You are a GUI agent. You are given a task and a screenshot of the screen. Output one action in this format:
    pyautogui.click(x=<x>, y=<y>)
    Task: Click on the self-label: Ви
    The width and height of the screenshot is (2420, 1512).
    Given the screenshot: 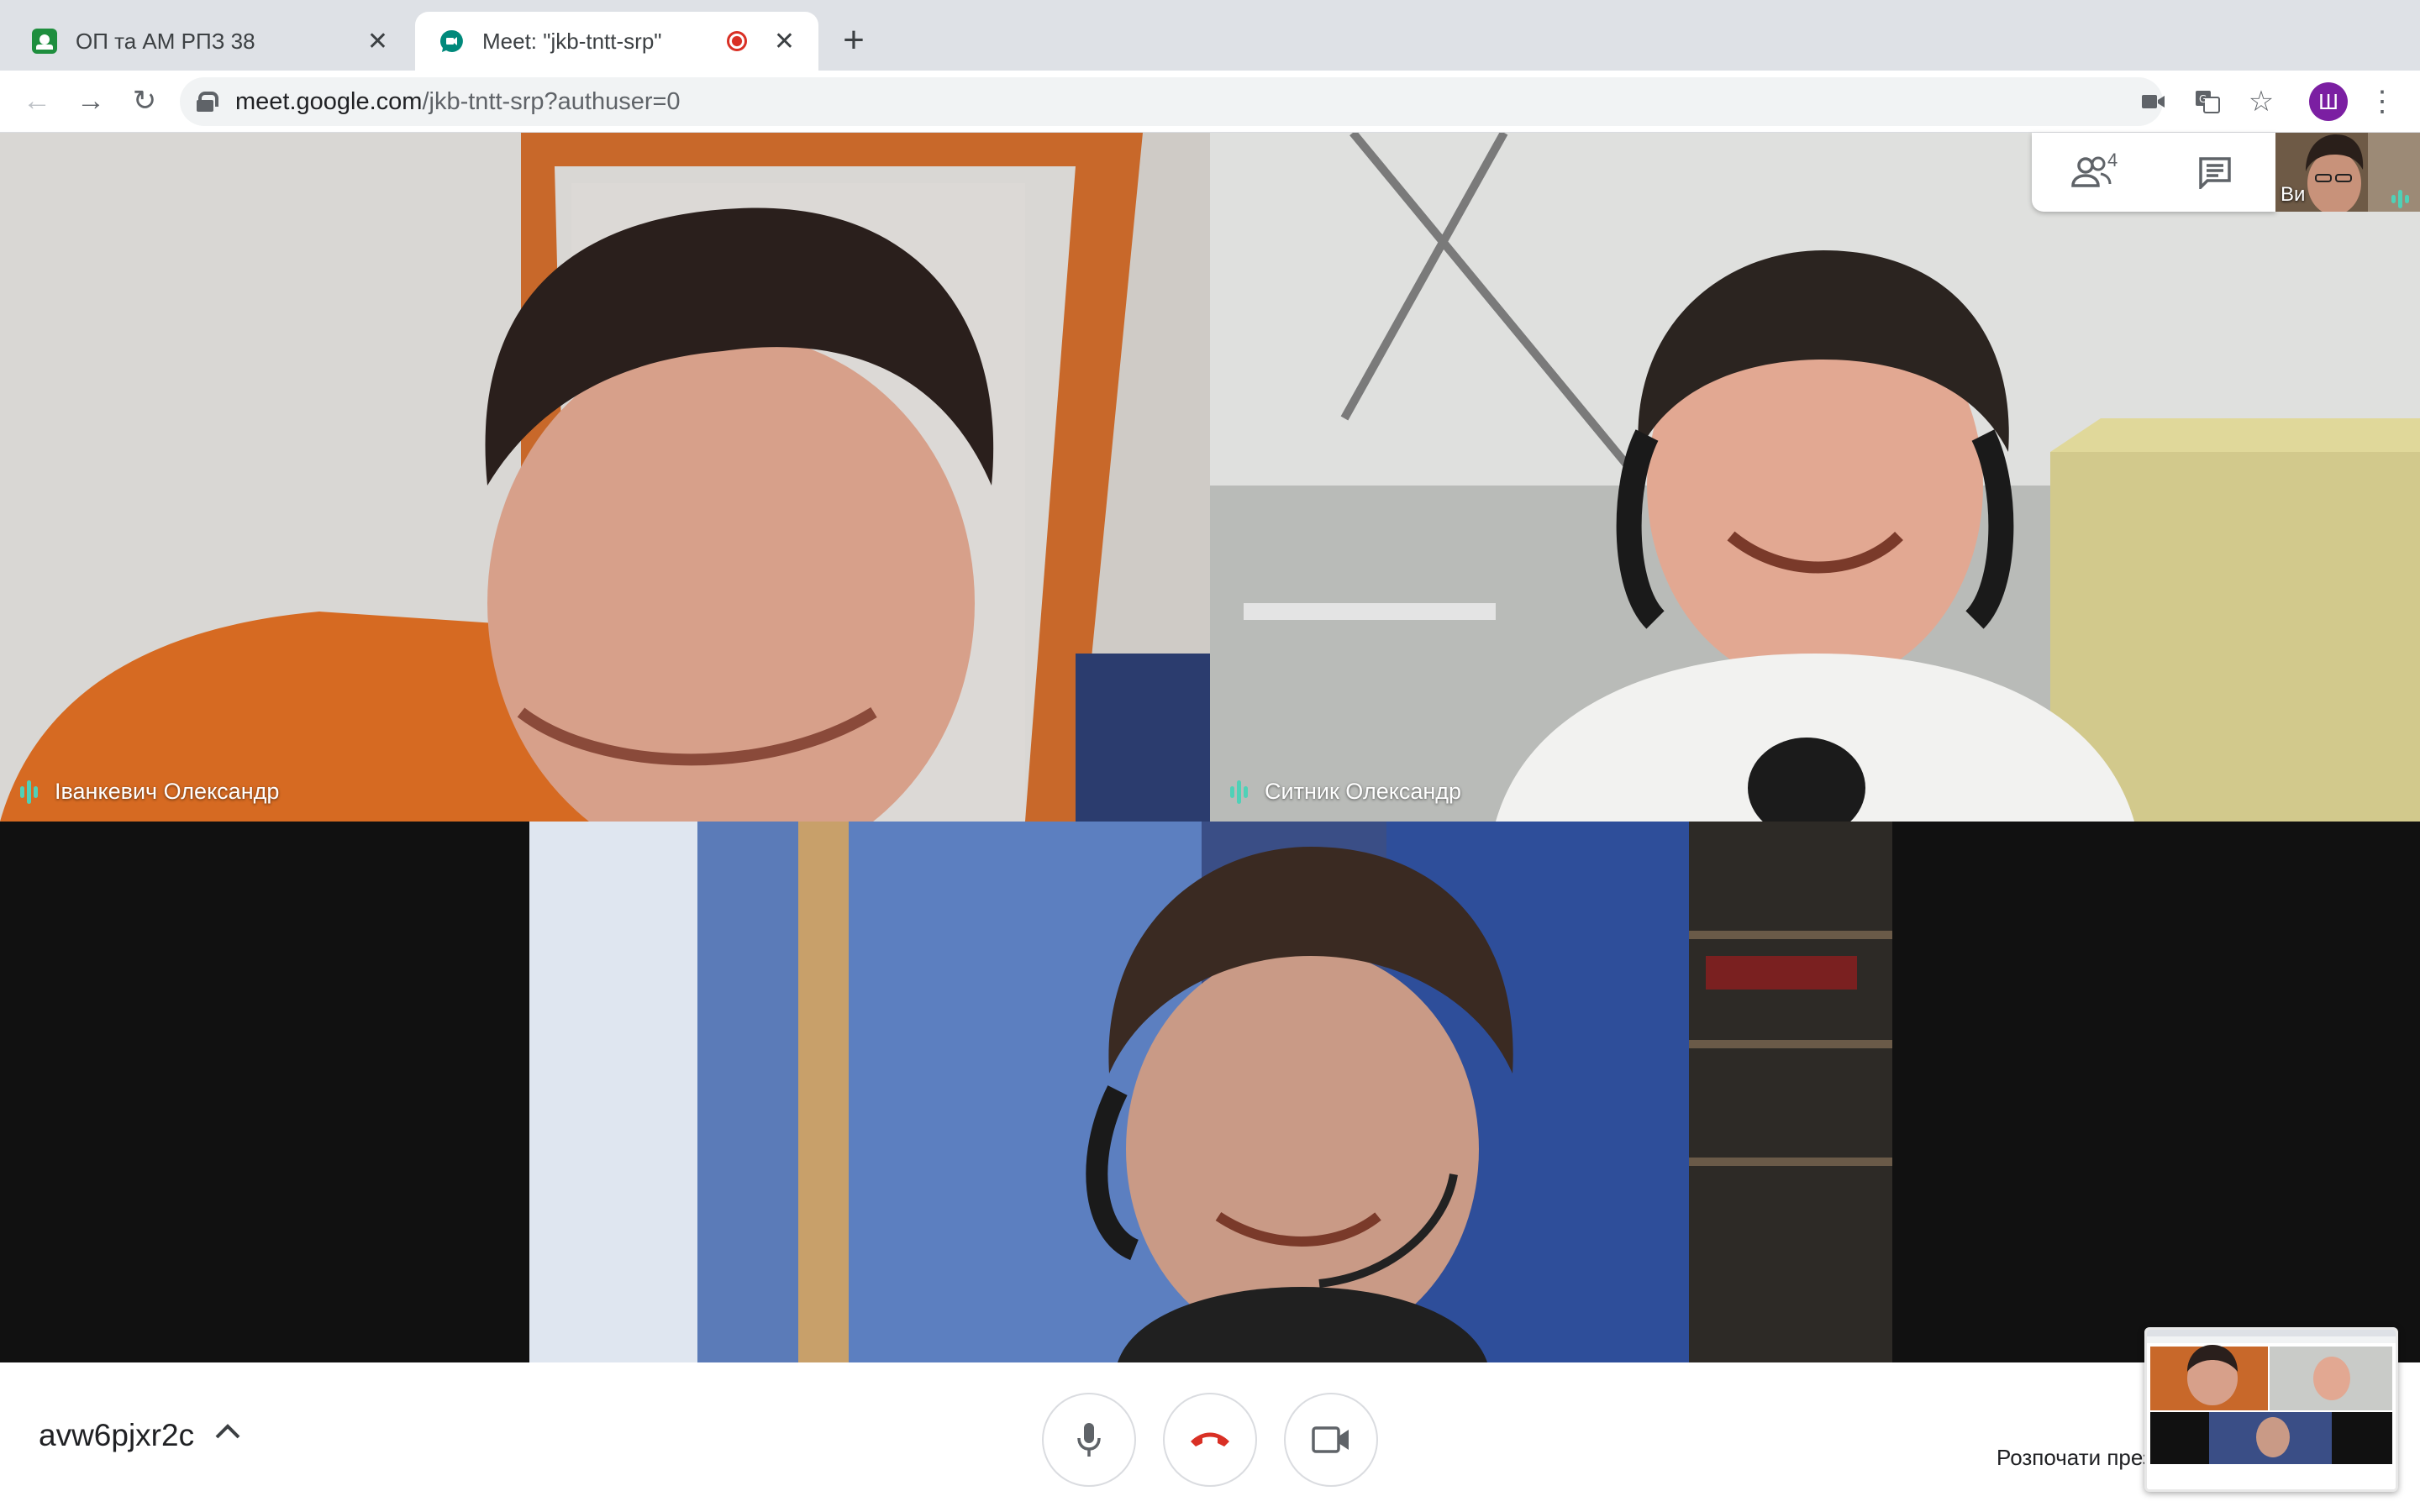 What is the action you would take?
    pyautogui.click(x=2293, y=194)
    